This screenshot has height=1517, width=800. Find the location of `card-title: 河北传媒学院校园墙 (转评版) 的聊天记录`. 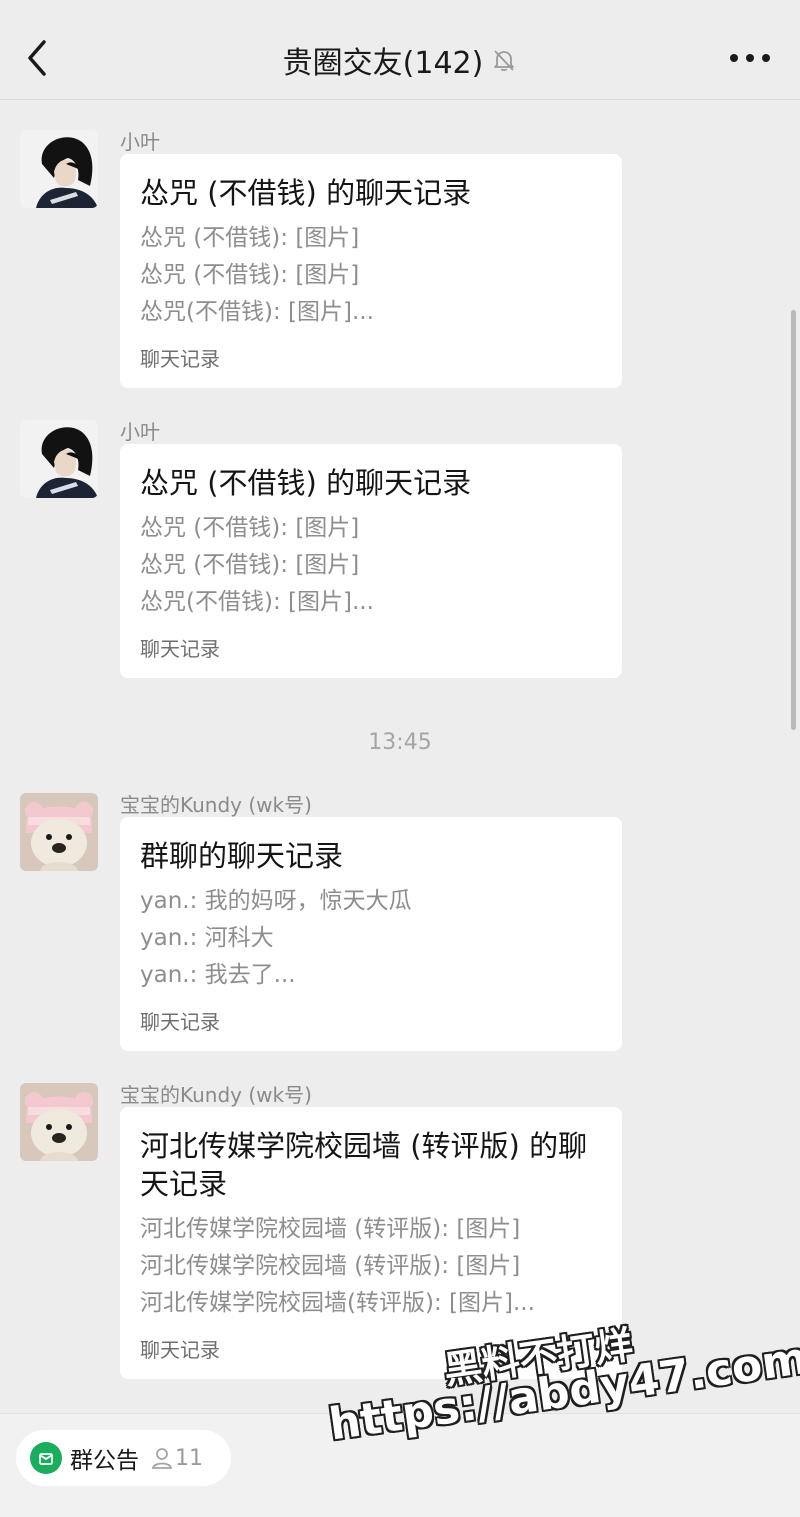

card-title: 河北传媒学院校园墙 (转评版) 的聊天记录 is located at coordinates (364, 1165).